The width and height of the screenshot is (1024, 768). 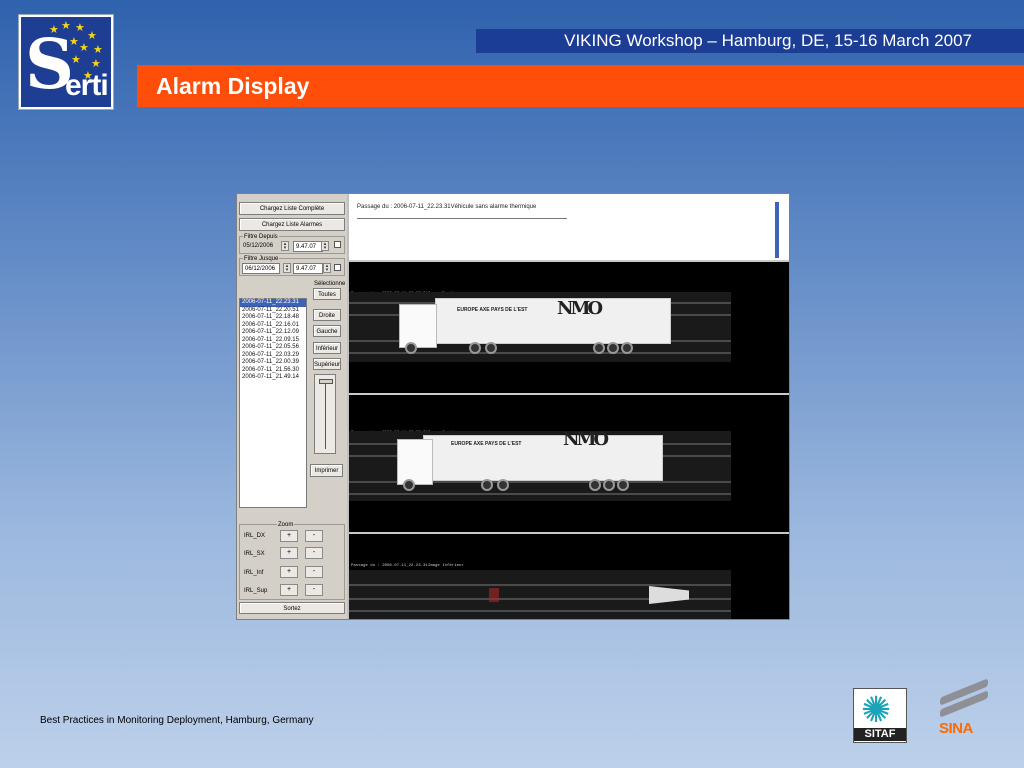 I want to click on serti-logo: ★ ★ ★ ★ ★ ★ ★ ★ ★ ★ S erti, so click(x=66, y=62).